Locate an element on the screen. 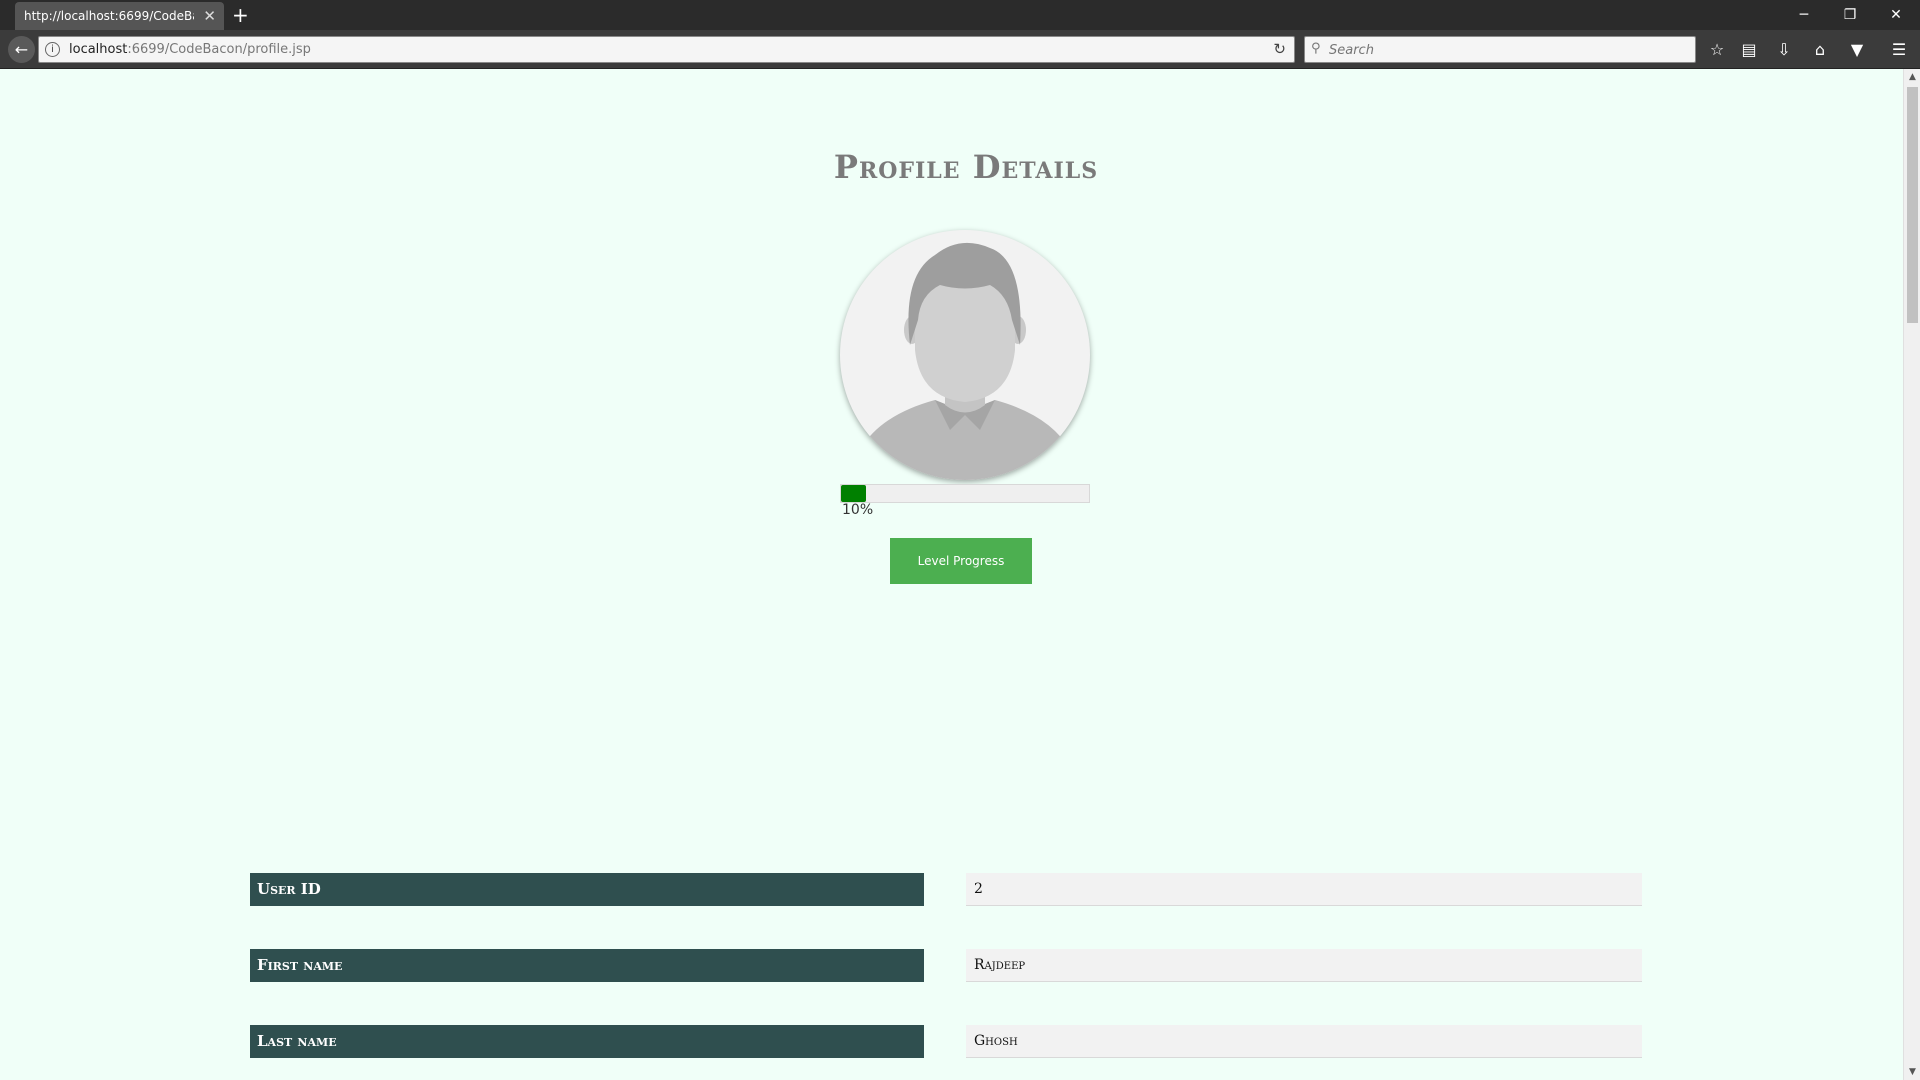  level-progress-button: Level Progress is located at coordinates (961, 561).